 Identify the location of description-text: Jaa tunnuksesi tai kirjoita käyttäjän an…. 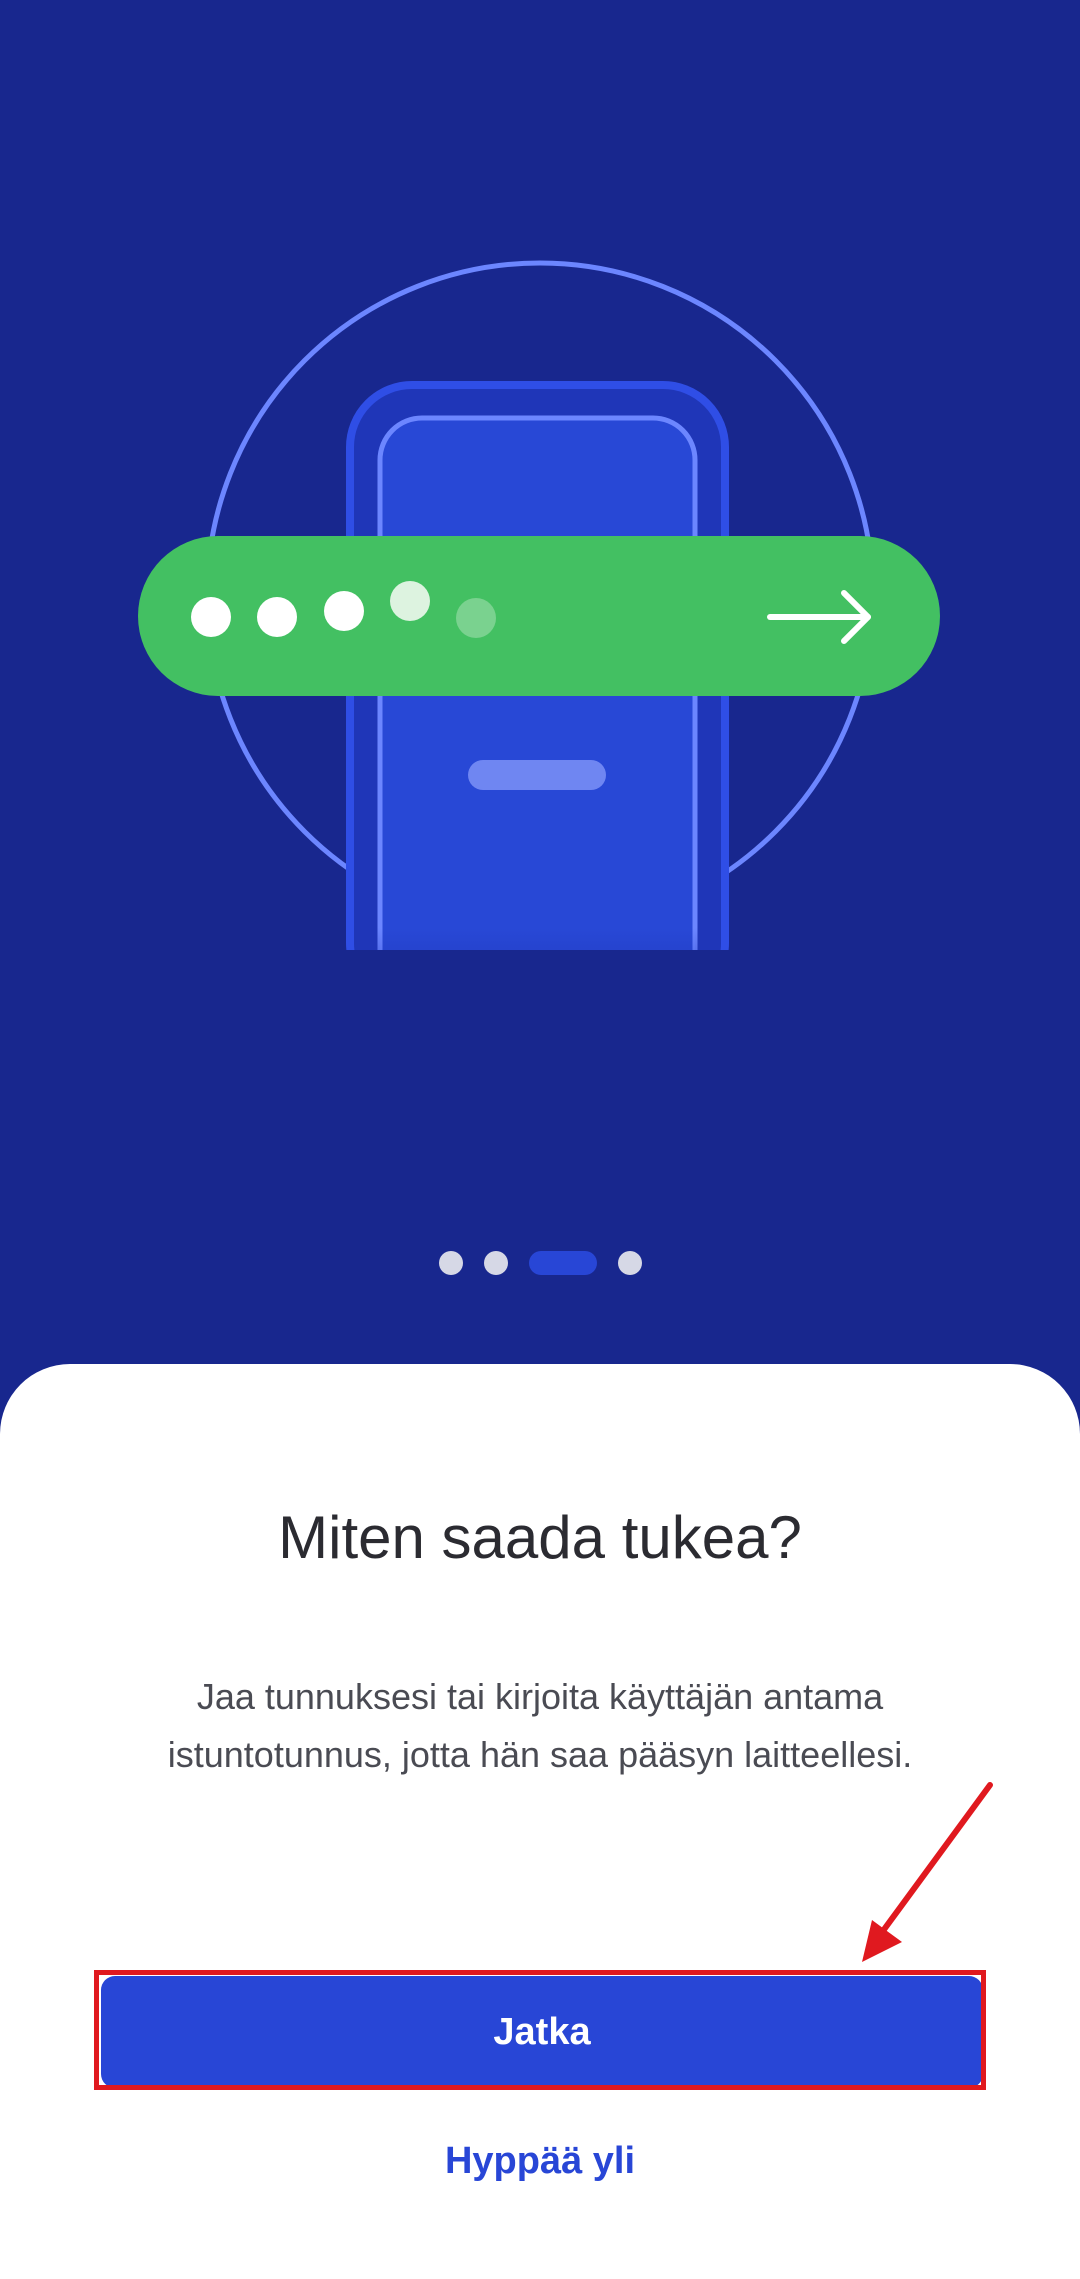
(540, 1725).